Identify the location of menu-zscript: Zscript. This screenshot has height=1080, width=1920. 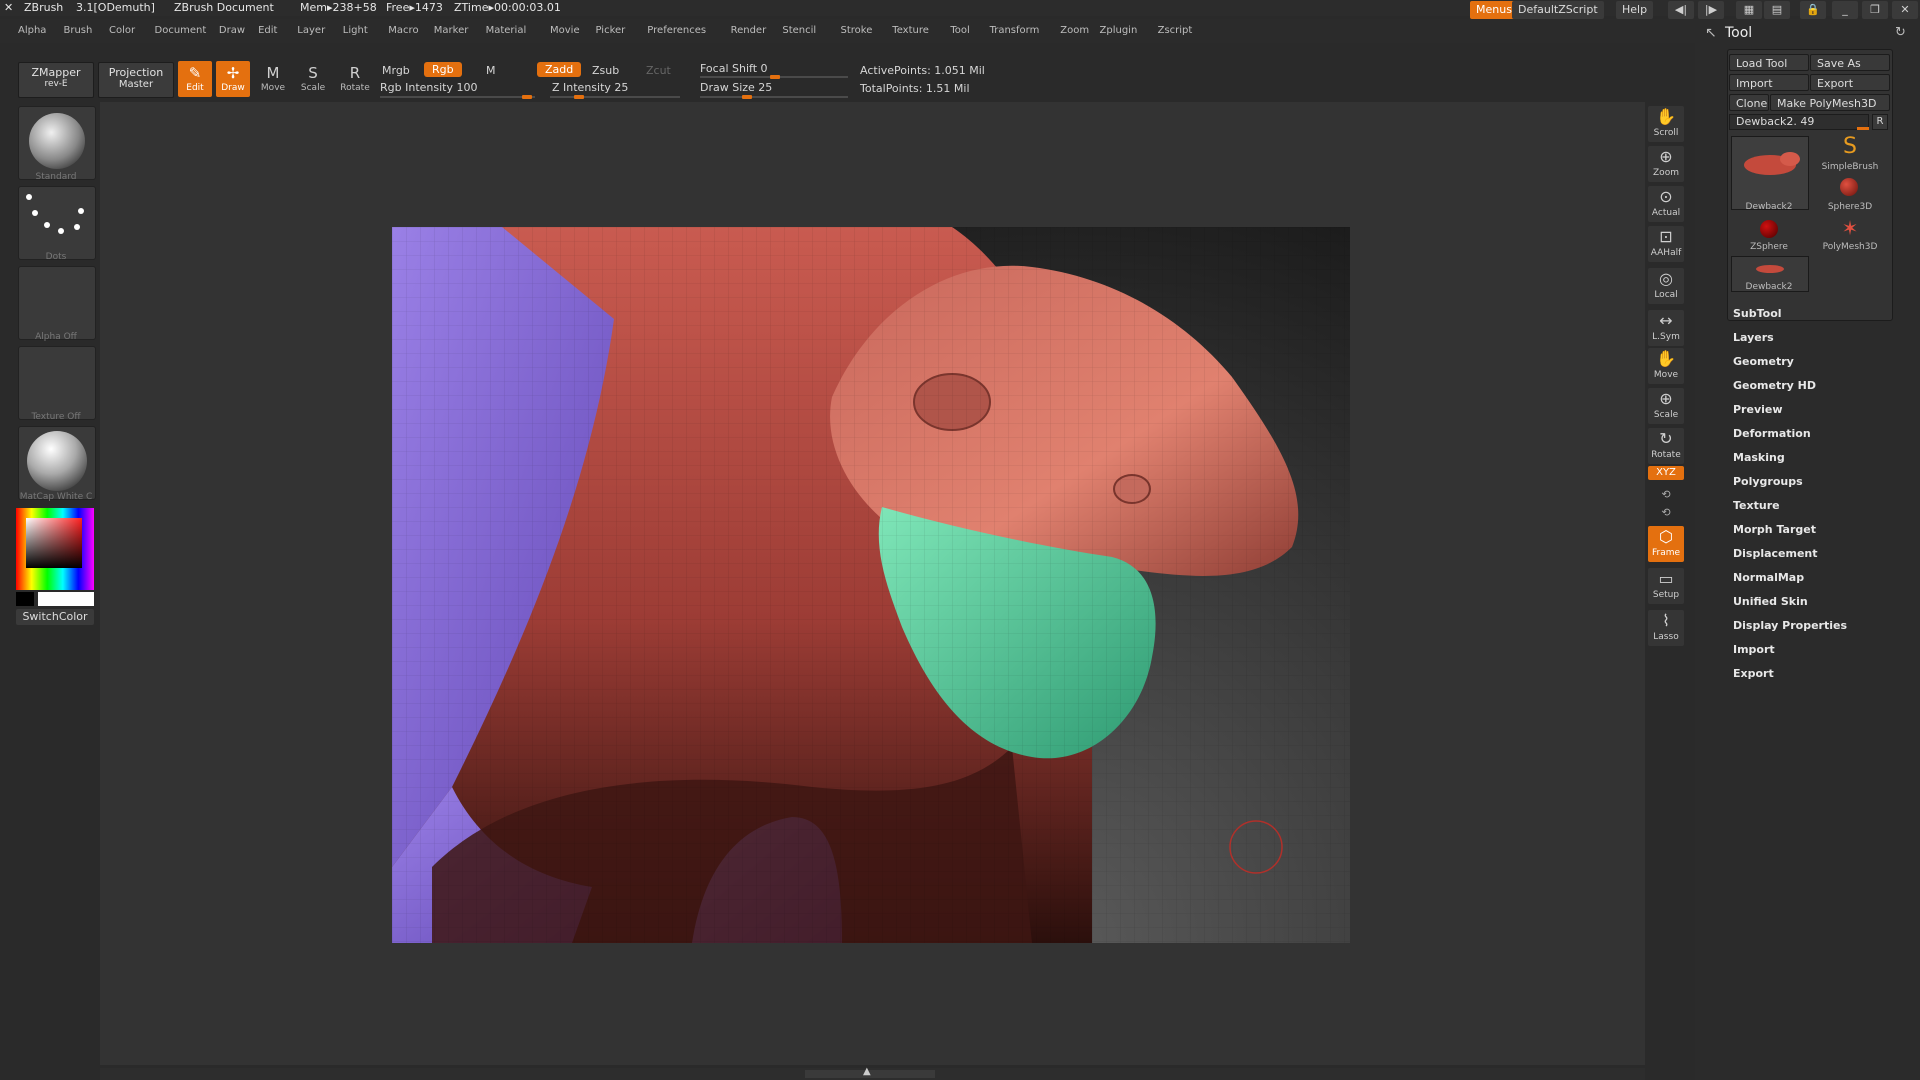
(1175, 30).